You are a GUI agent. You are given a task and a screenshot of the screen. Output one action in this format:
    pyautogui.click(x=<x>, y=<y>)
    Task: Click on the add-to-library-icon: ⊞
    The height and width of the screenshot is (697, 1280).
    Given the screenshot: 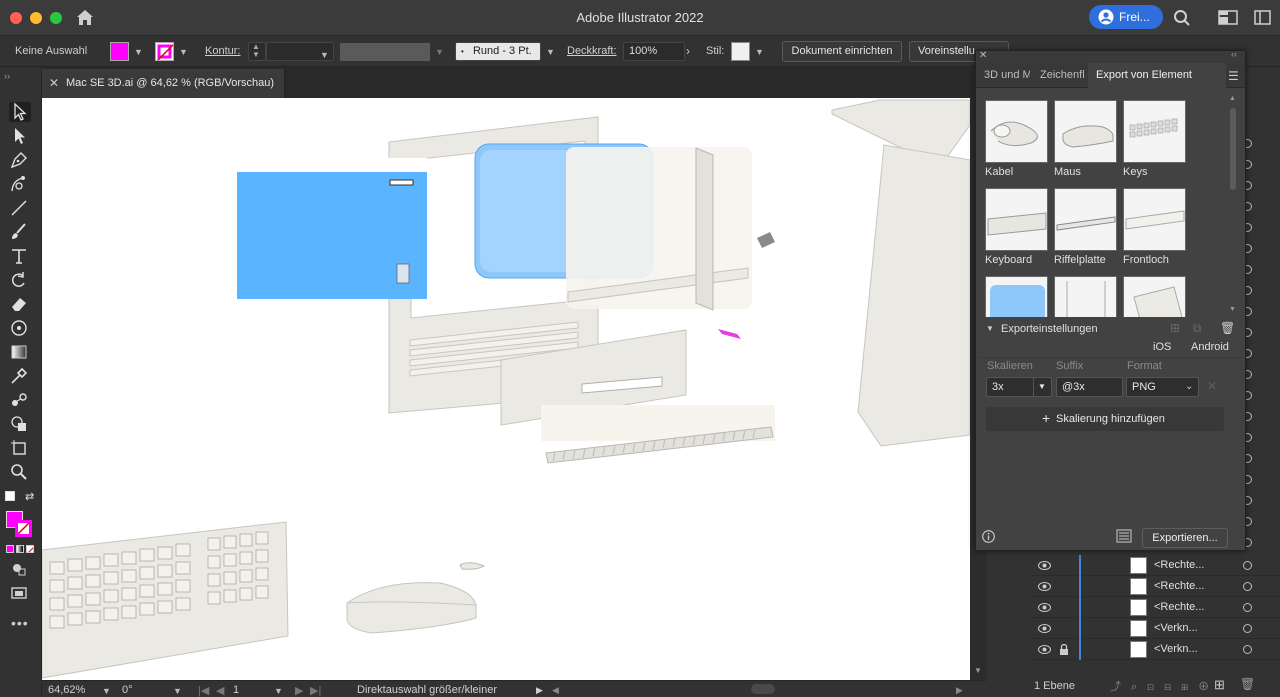 What is the action you would take?
    pyautogui.click(x=1175, y=328)
    